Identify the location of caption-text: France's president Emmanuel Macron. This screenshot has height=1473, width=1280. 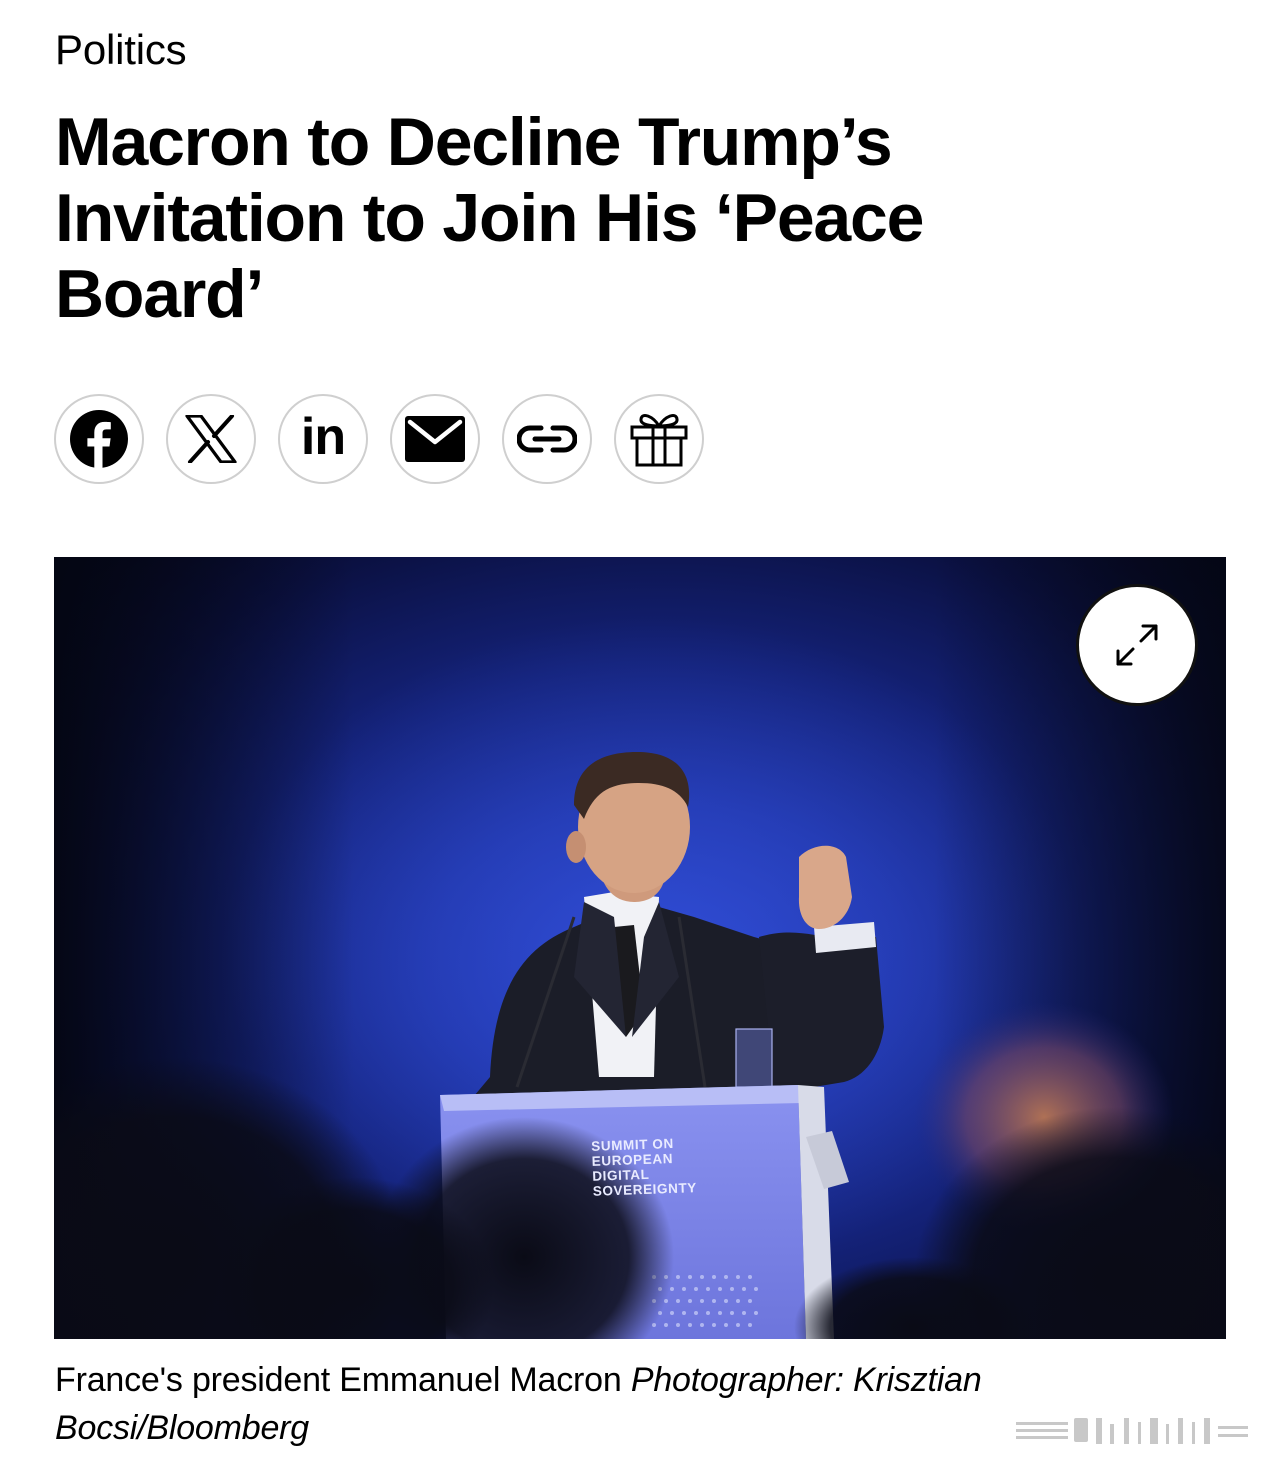
(338, 1380).